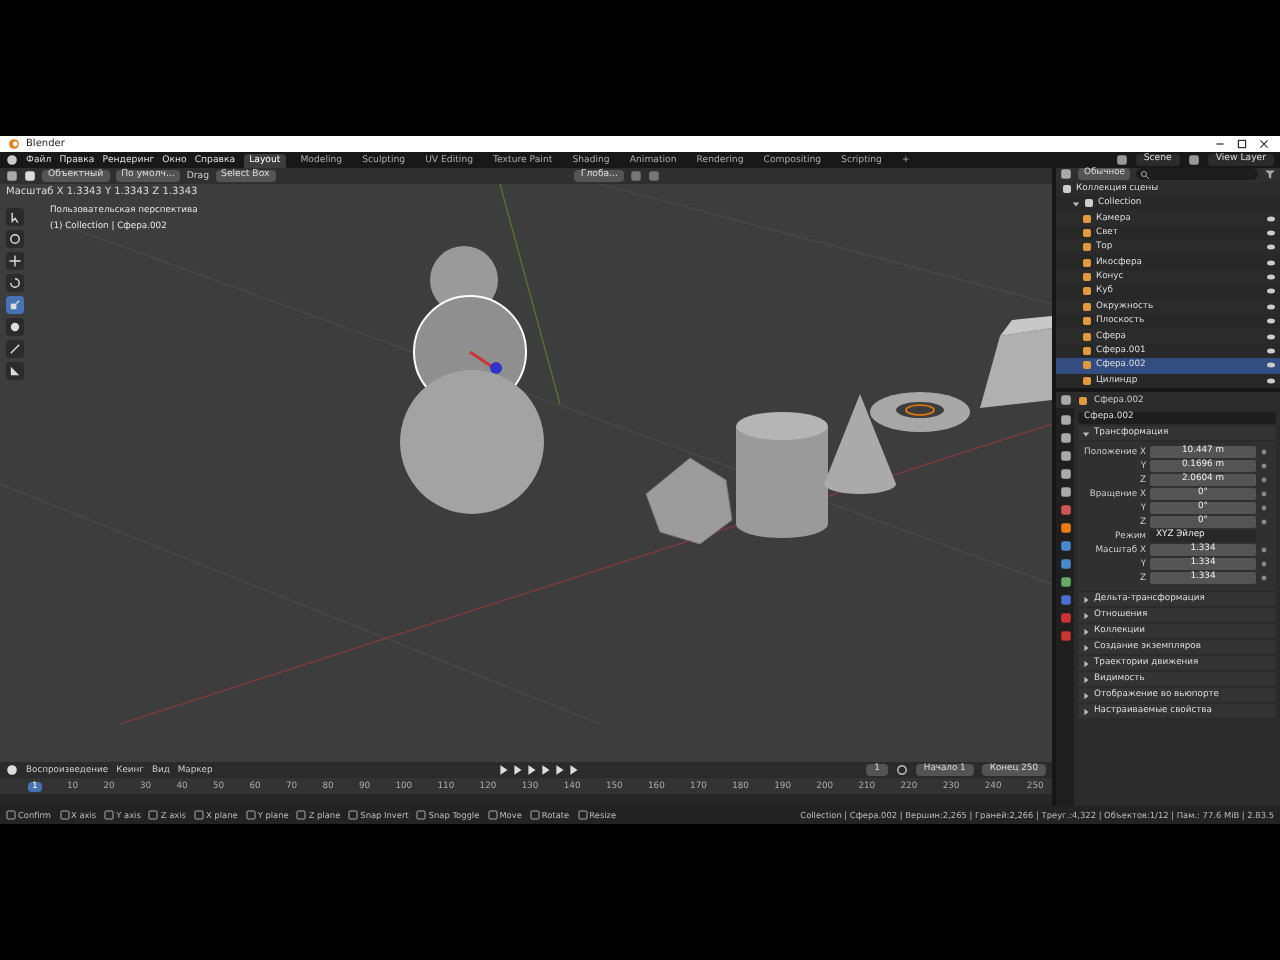  I want to click on search-icon, so click(1145, 174).